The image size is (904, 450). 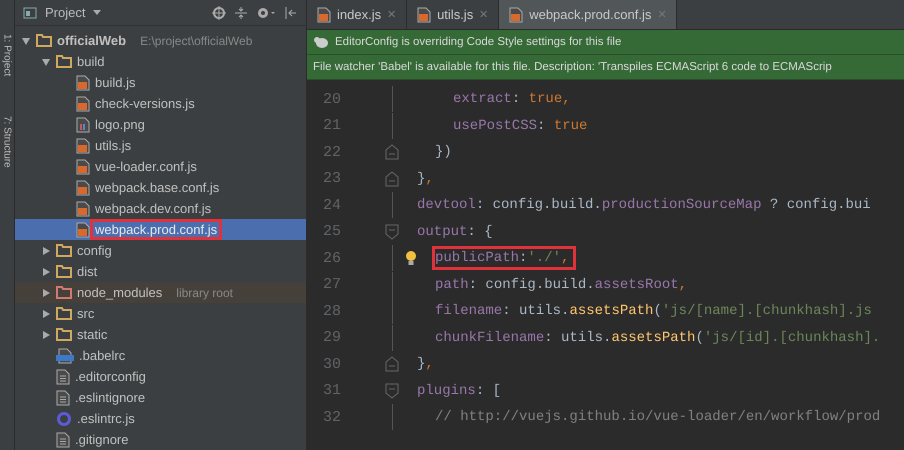 I want to click on tree-item: .eslintignore, so click(x=110, y=397).